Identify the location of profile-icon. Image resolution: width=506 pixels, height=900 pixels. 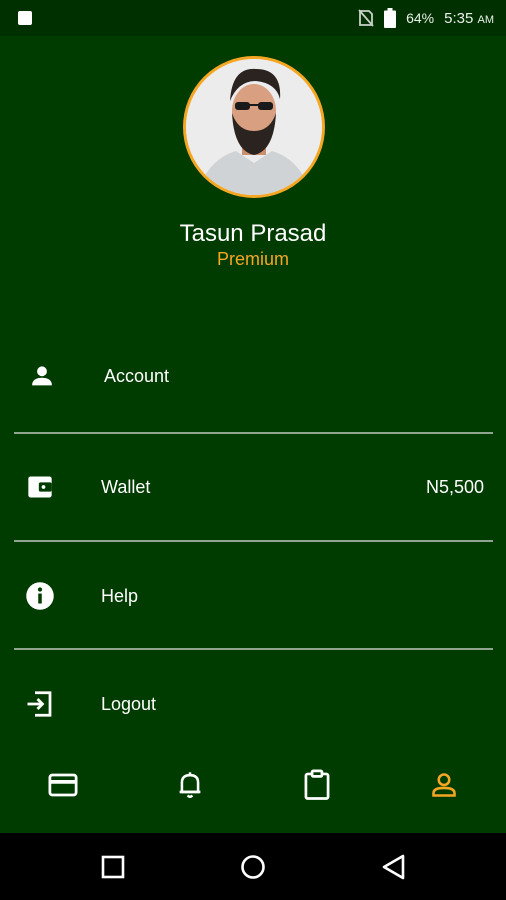
(444, 785).